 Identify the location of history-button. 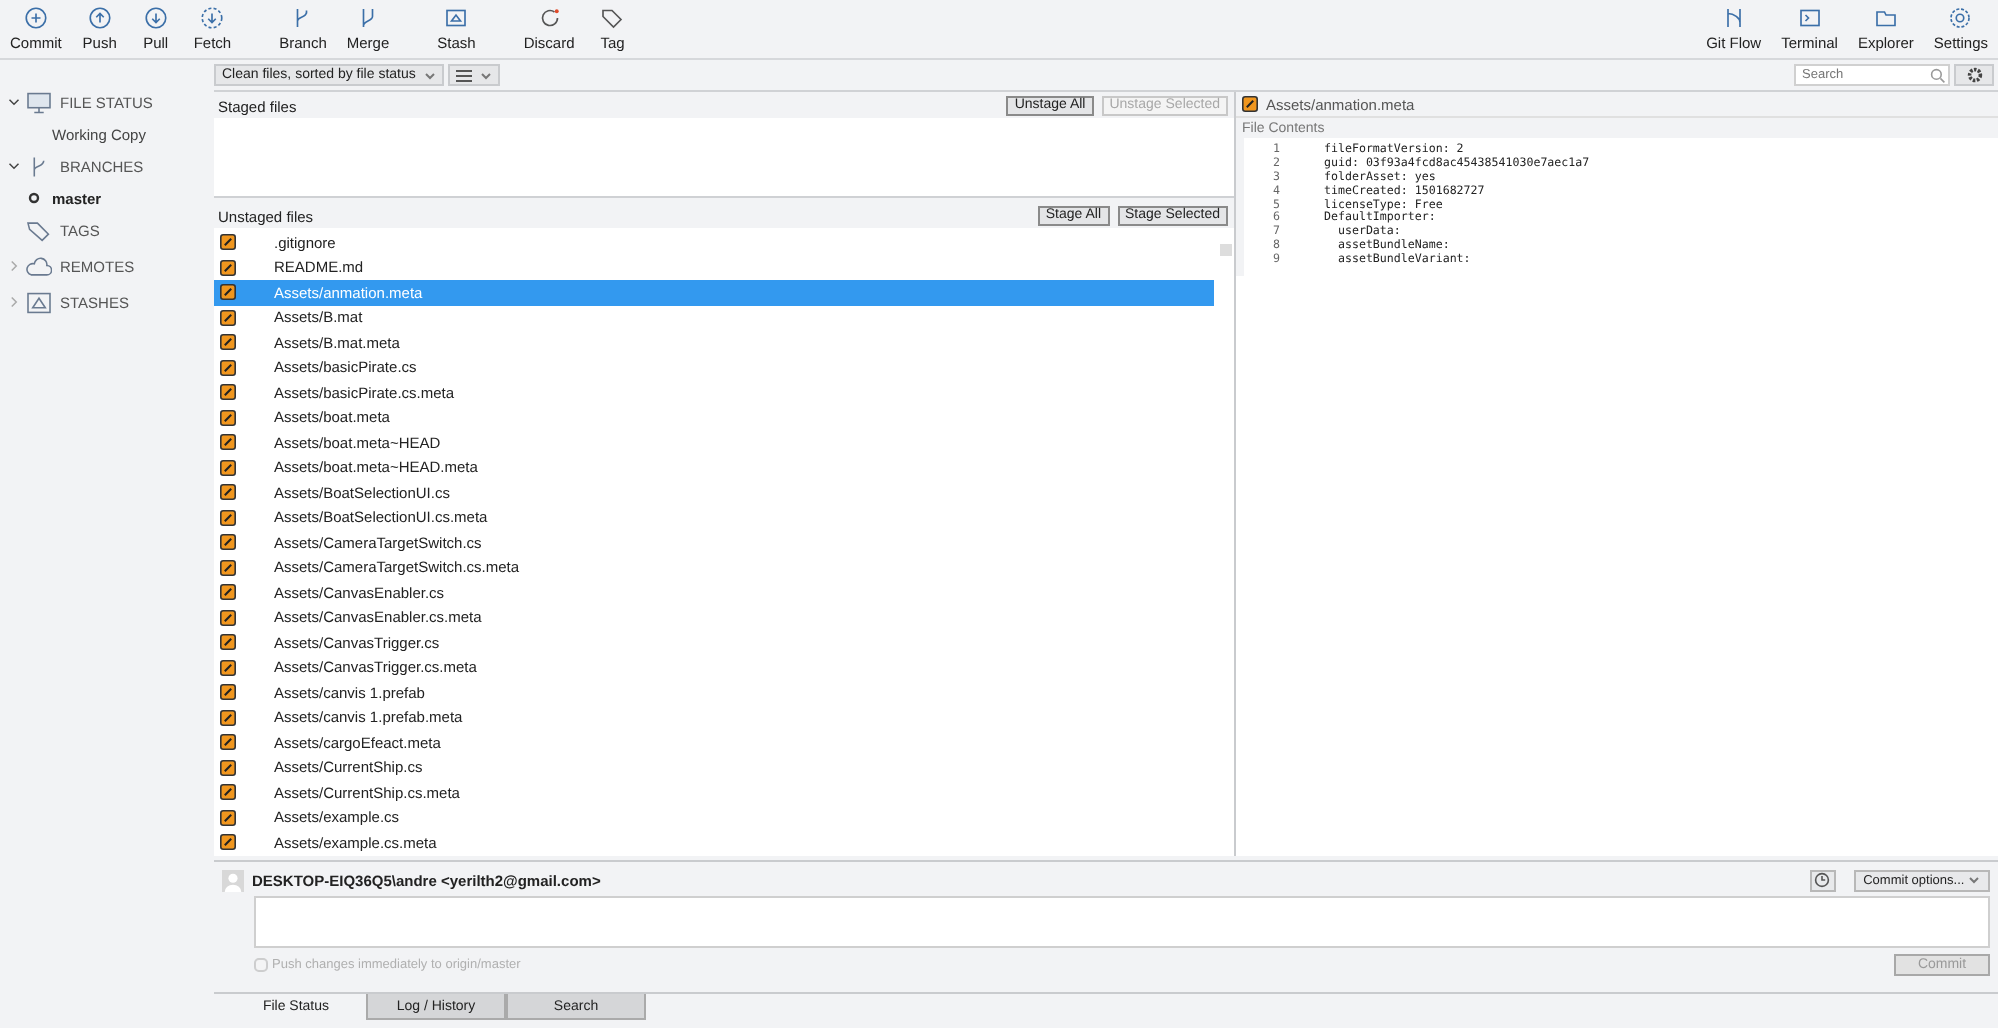
(1822, 880).